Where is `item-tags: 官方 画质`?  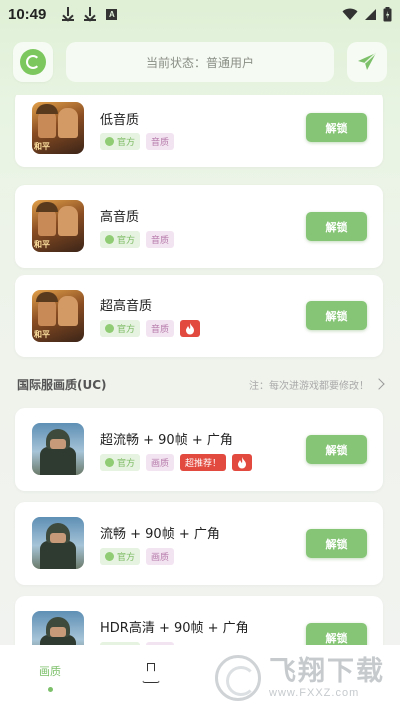 item-tags: 官方 画质 is located at coordinates (137, 556).